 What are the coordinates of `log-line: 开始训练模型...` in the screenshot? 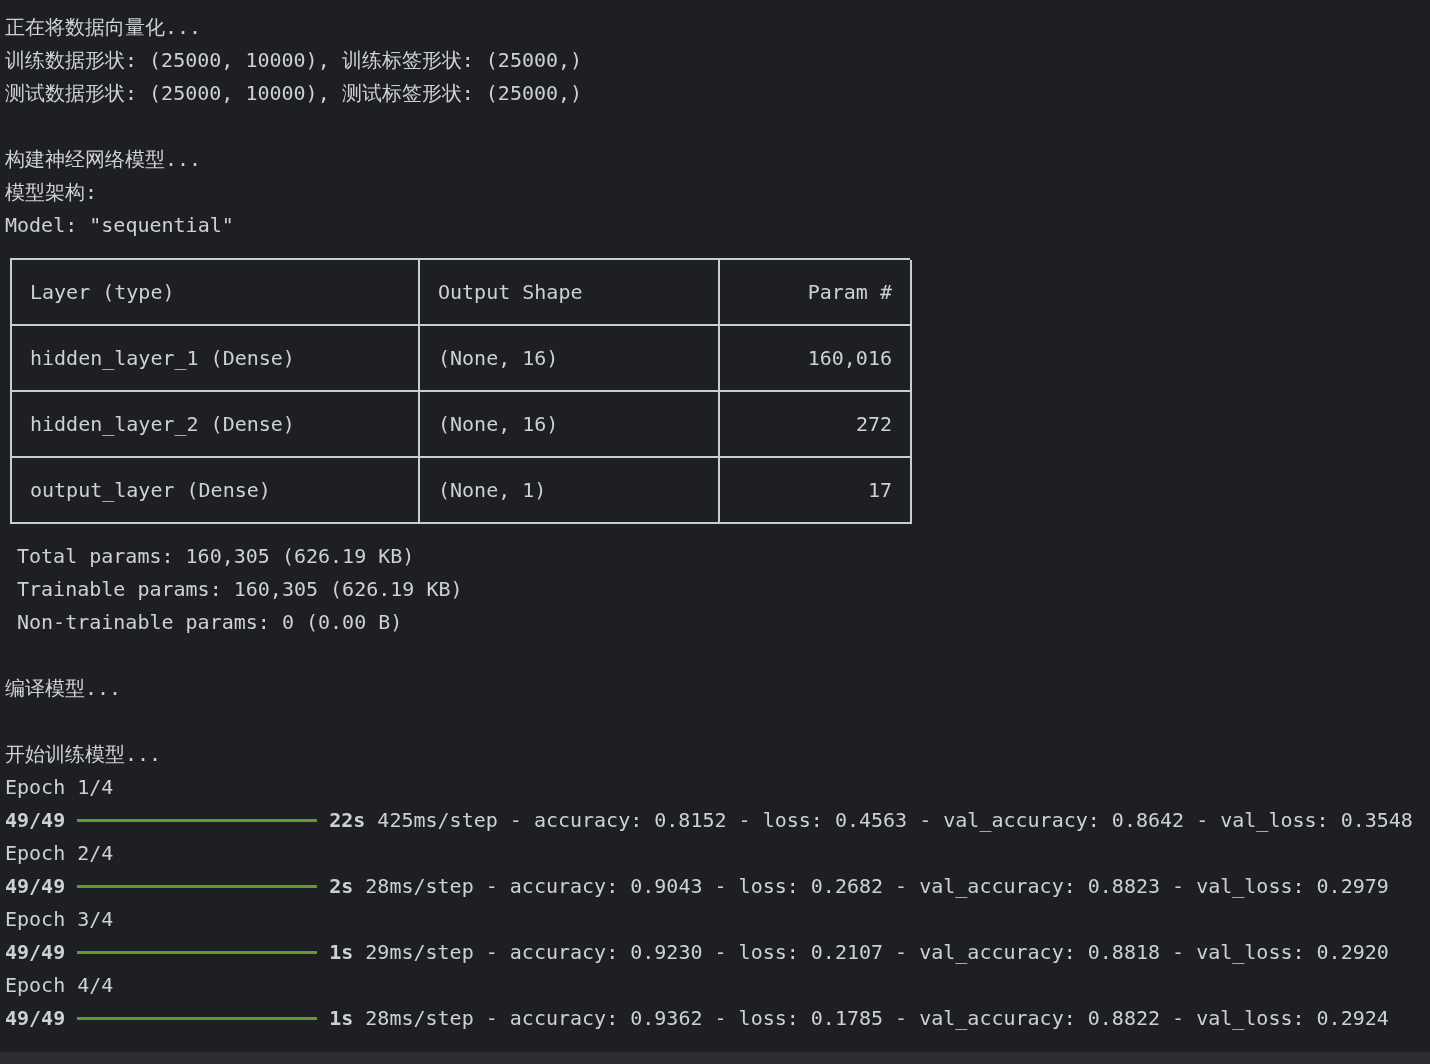 It's located at (83, 754).